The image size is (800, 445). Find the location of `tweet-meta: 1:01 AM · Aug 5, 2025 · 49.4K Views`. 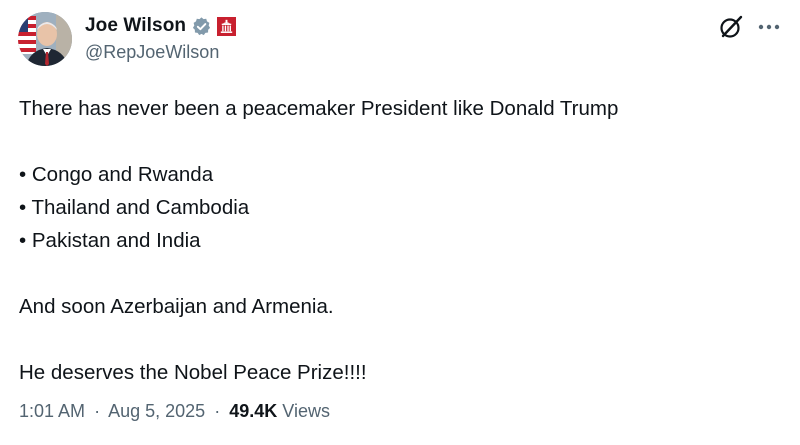

tweet-meta: 1:01 AM · Aug 5, 2025 · 49.4K Views is located at coordinates (174, 411).